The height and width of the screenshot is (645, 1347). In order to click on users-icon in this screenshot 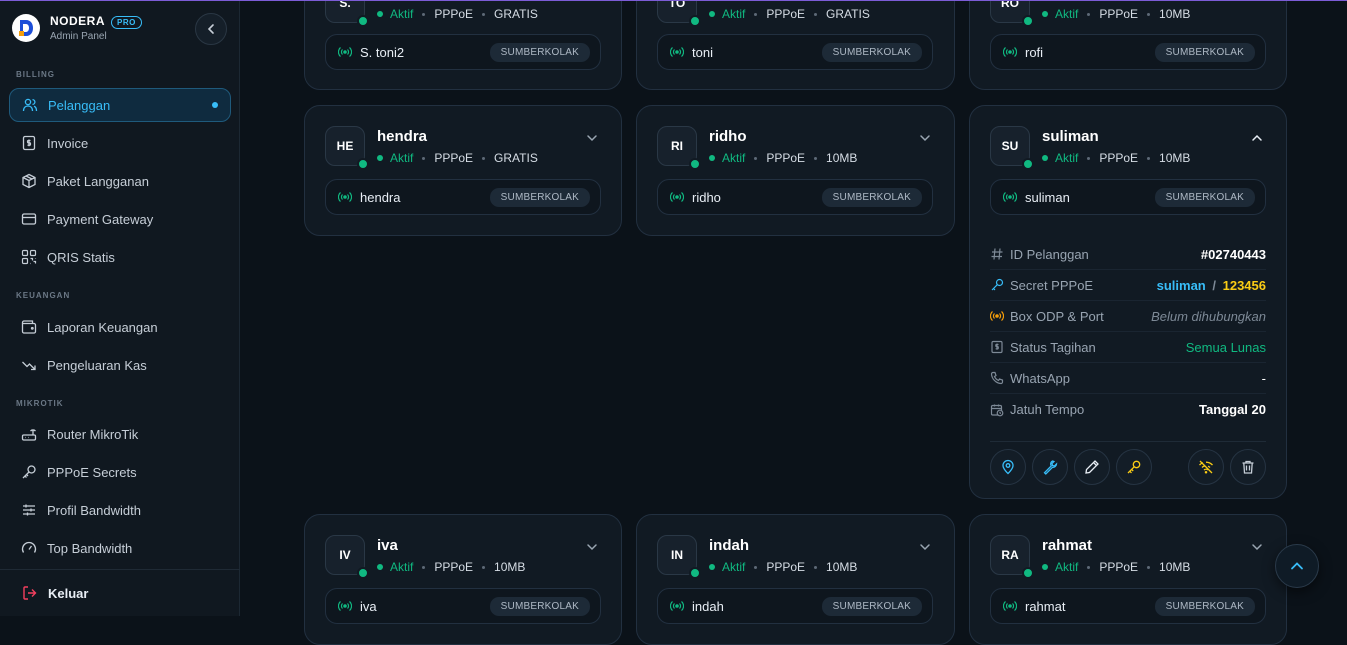, I will do `click(30, 105)`.